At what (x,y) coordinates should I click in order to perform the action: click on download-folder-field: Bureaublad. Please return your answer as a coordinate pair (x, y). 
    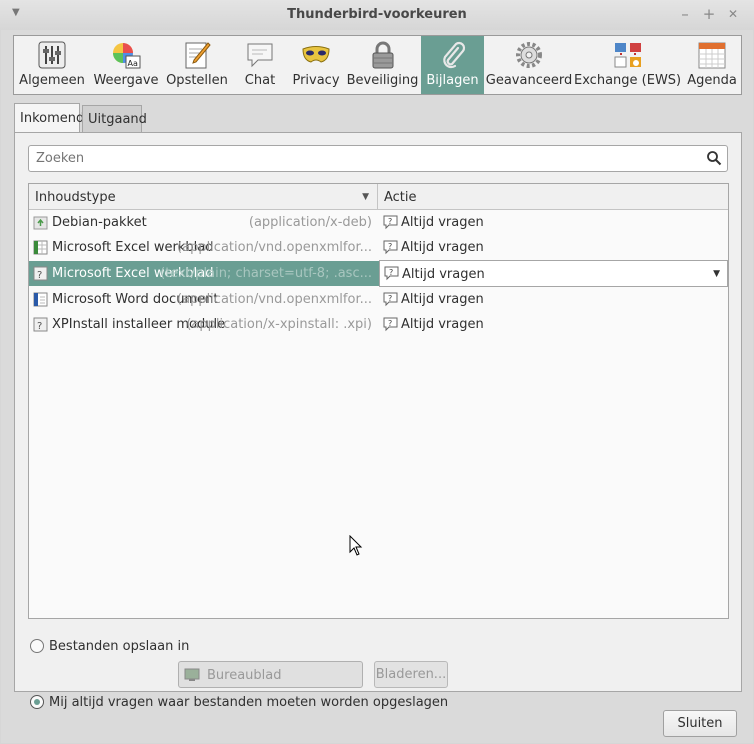
    Looking at the image, I should click on (270, 674).